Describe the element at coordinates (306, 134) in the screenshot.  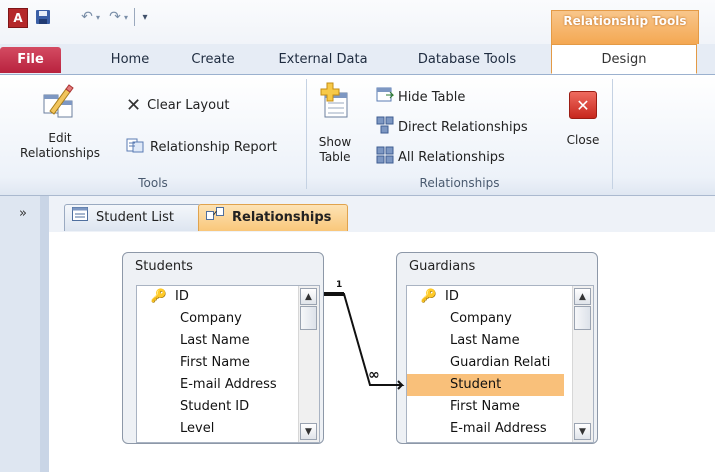
I see `ribbon-separator` at that location.